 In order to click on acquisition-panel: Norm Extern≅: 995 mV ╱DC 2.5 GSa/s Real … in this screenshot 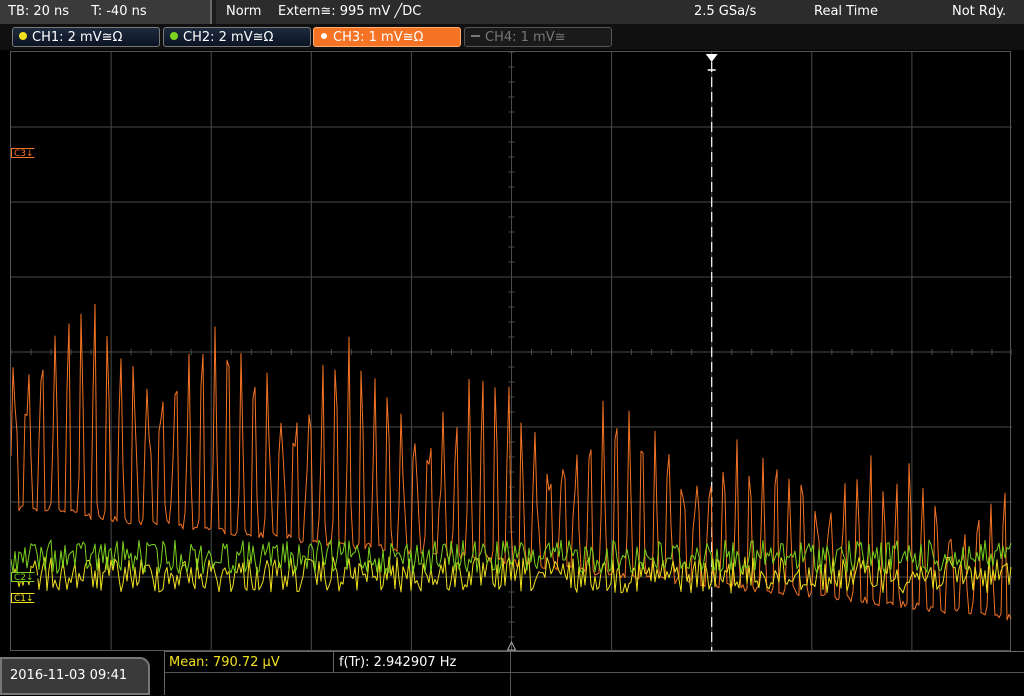, I will do `click(620, 12)`.